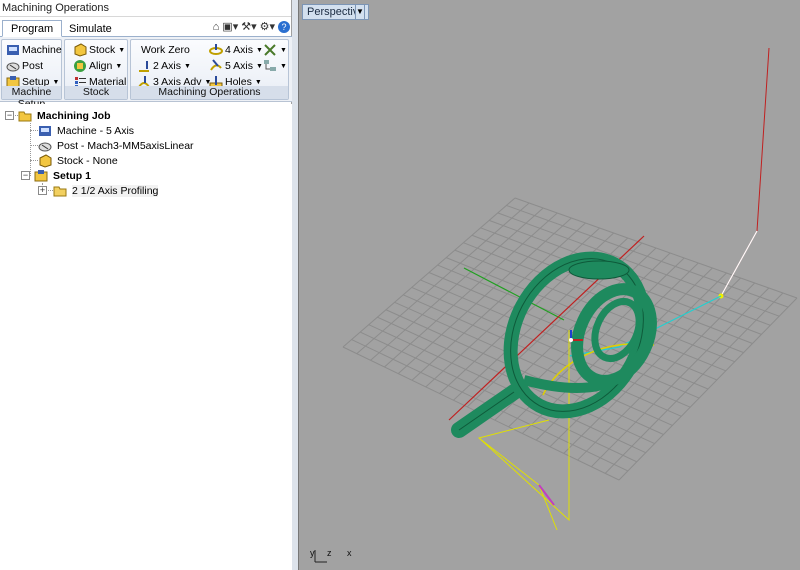 The width and height of the screenshot is (800, 570). What do you see at coordinates (216, 27) in the screenshot?
I see `collapse-ribbon-icon: ⌂` at bounding box center [216, 27].